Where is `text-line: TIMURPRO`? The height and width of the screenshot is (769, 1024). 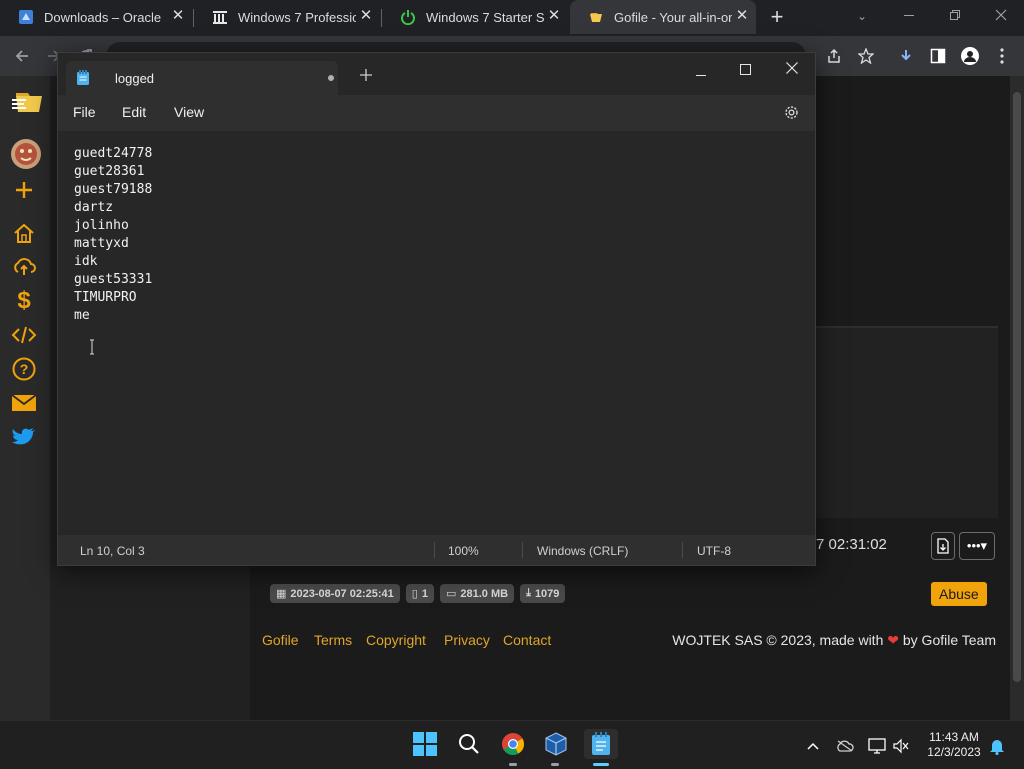 text-line: TIMURPRO is located at coordinates (105, 297).